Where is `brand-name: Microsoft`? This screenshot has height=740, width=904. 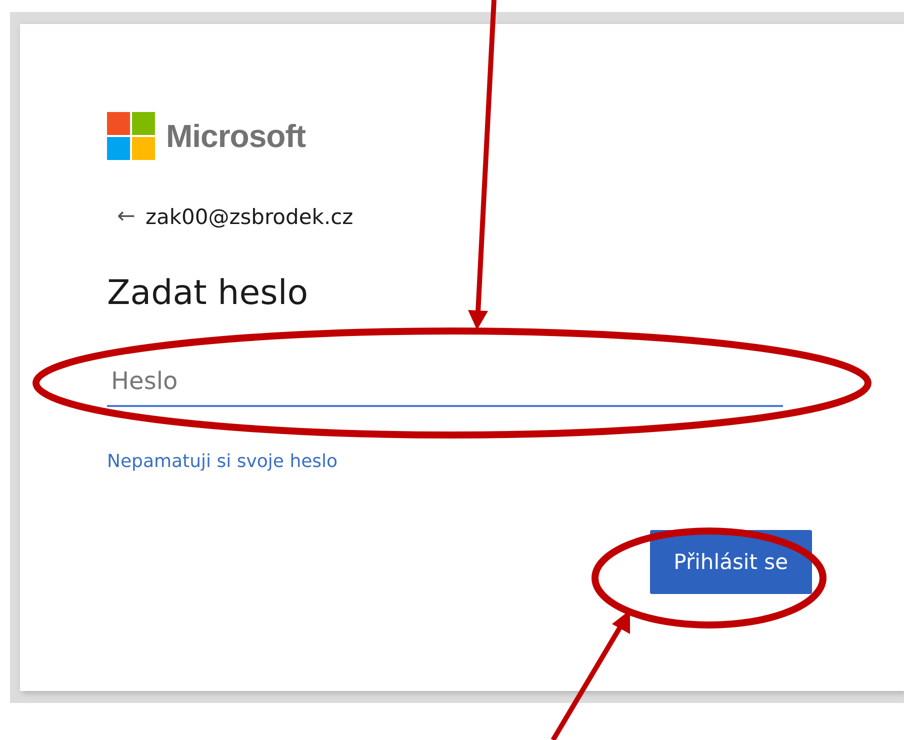
brand-name: Microsoft is located at coordinates (236, 136).